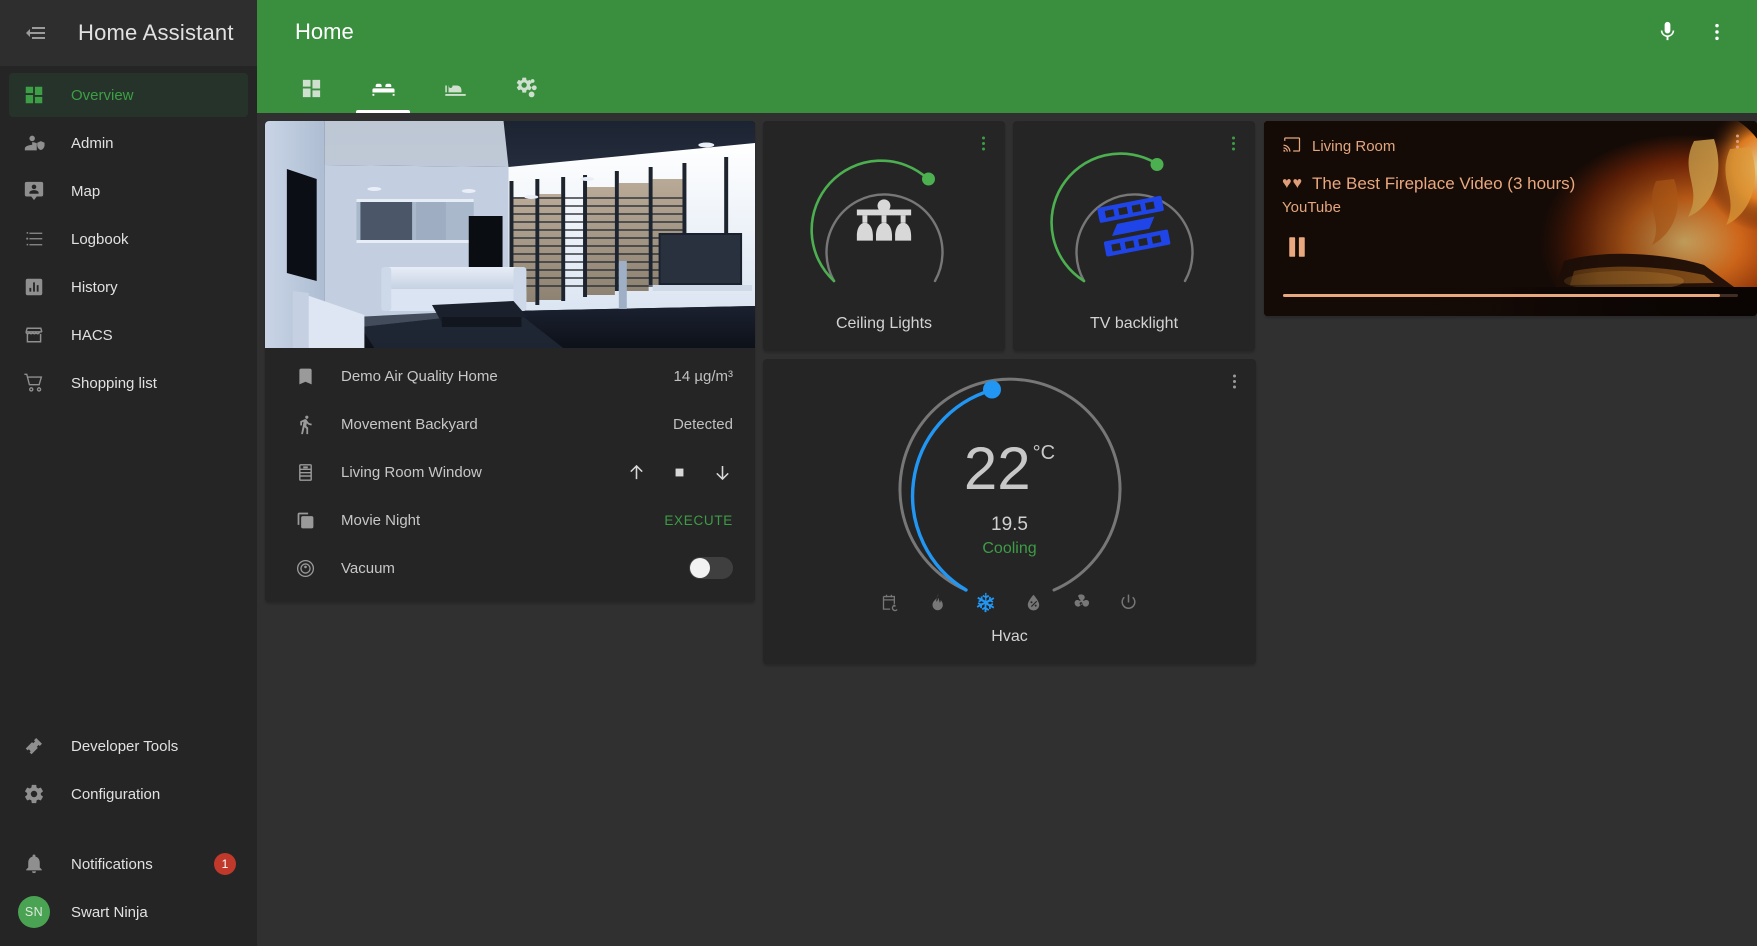  What do you see at coordinates (722, 472) in the screenshot?
I see `arrow-down-icon` at bounding box center [722, 472].